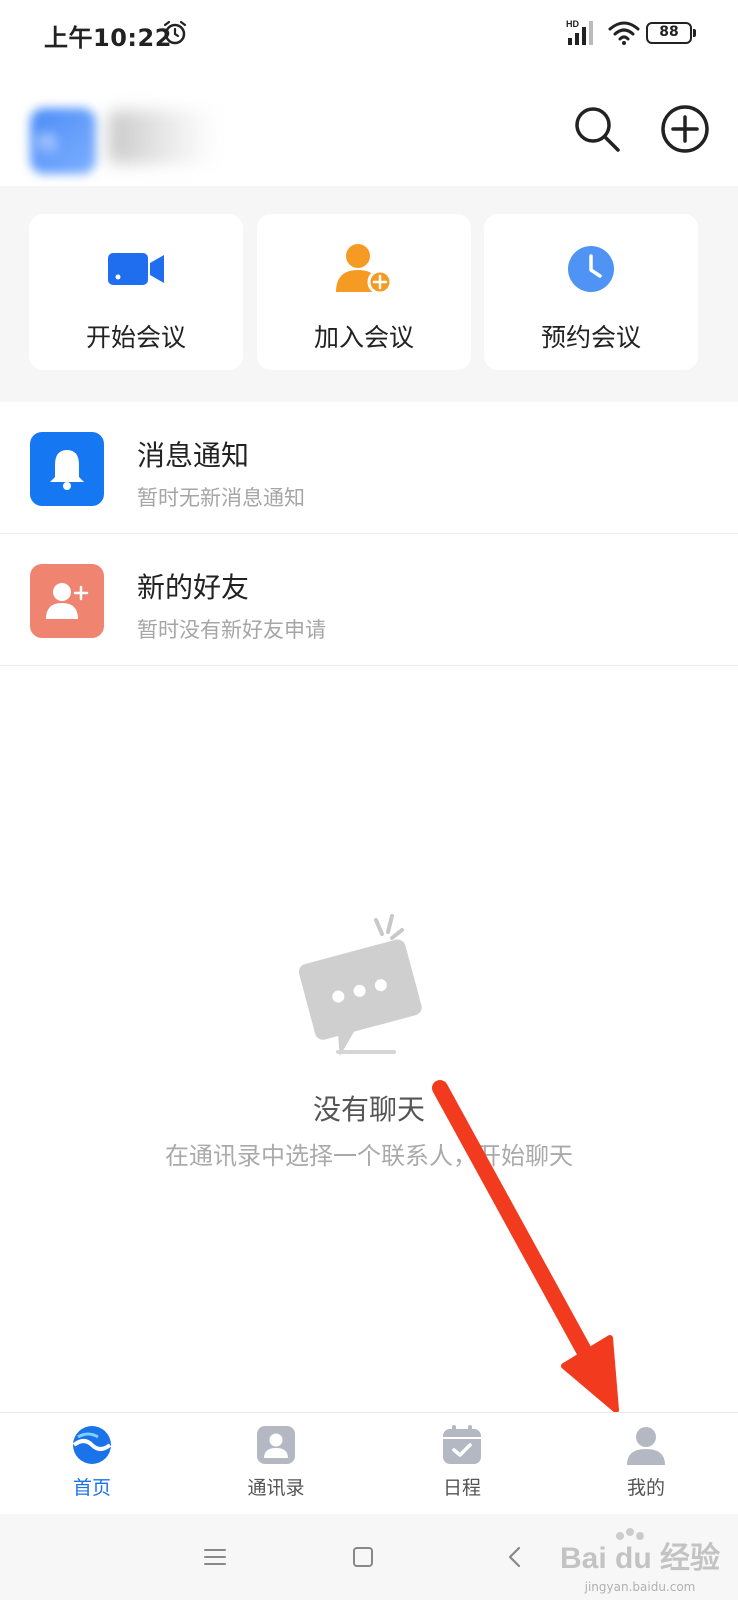  Describe the element at coordinates (597, 129) in the screenshot. I see `search-button` at that location.